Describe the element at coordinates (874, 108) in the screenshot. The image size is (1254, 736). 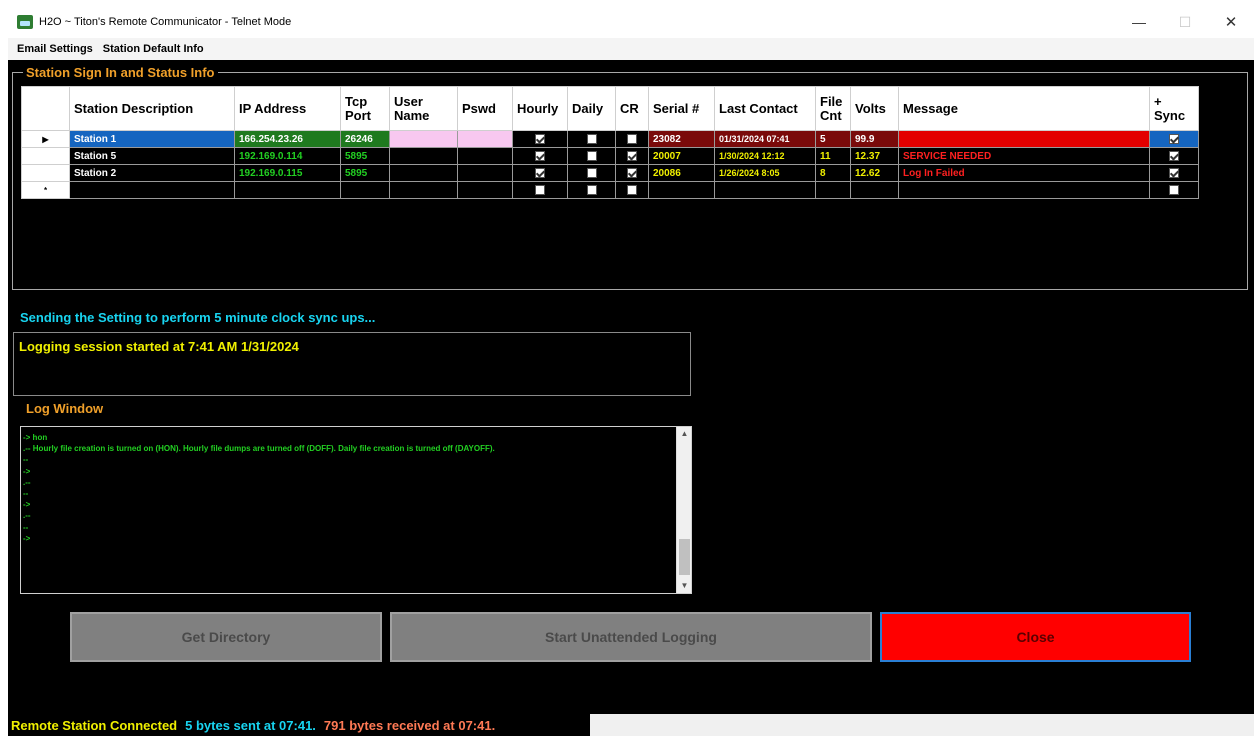
I see `col-volts: Volts` at that location.